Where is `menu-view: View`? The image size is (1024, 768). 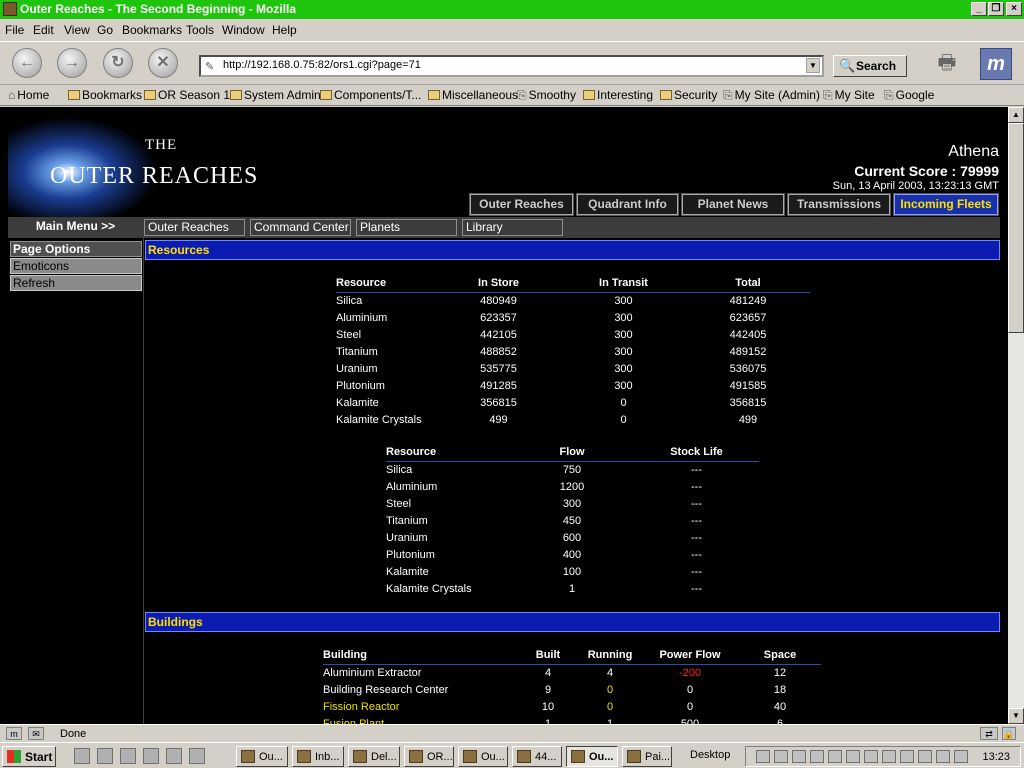 menu-view: View is located at coordinates (77, 30).